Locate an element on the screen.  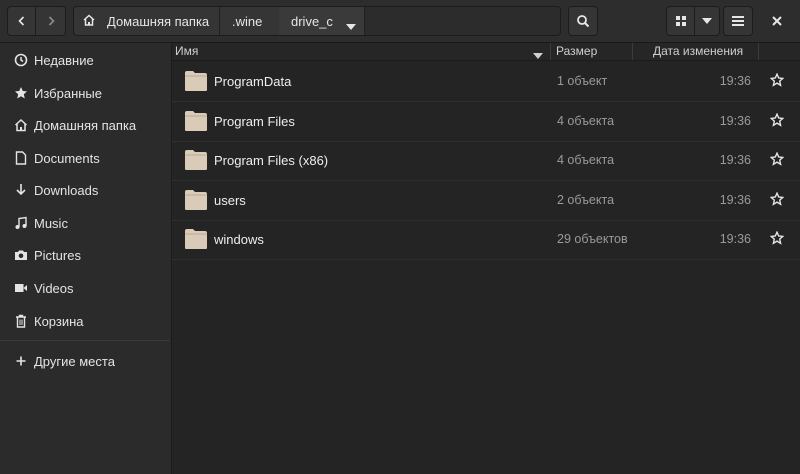
column-name: Имя is located at coordinates (186, 51).